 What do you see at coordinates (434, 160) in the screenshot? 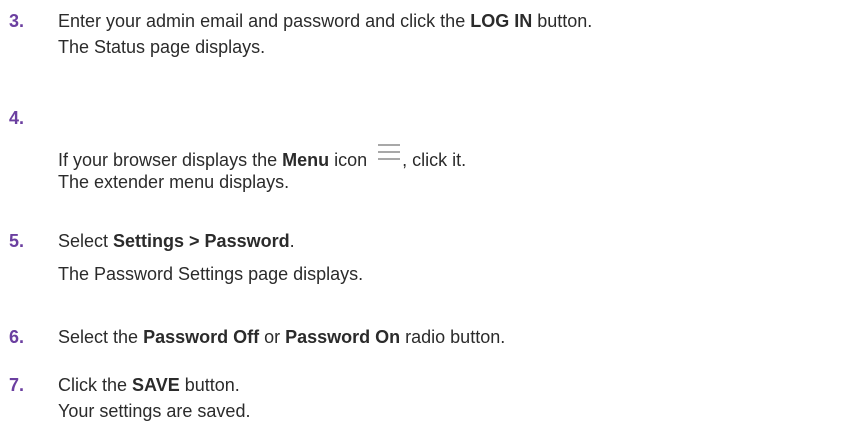
I see `step-4-text-post: , click it.` at bounding box center [434, 160].